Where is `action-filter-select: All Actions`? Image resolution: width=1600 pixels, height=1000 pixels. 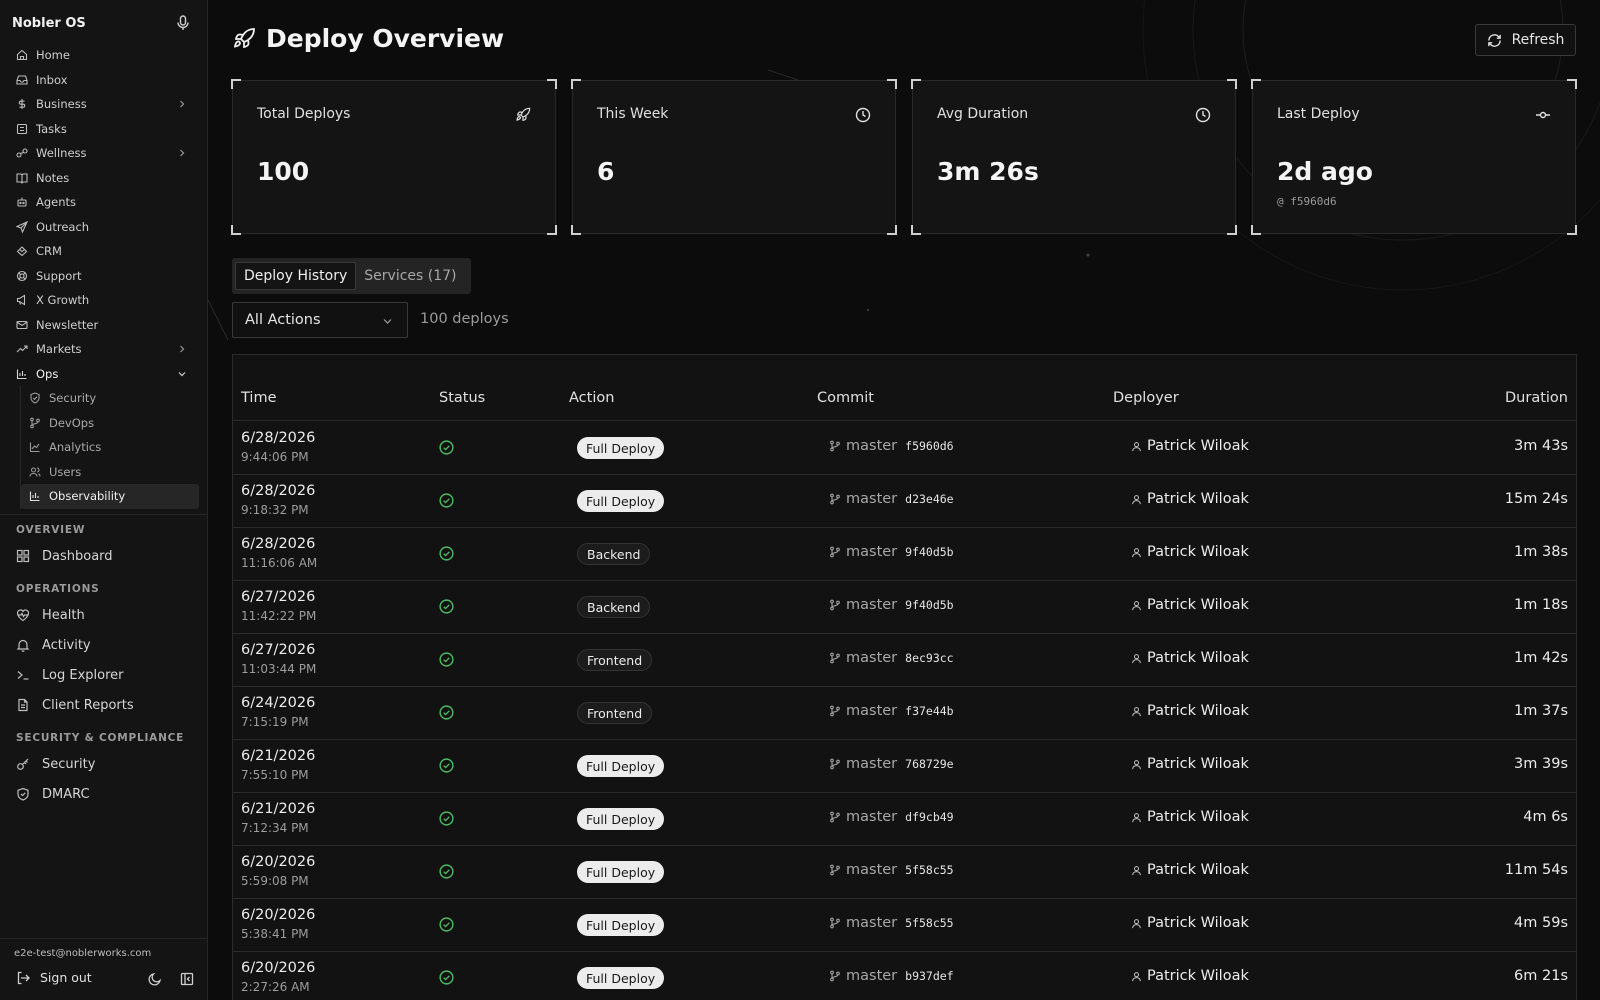
action-filter-select: All Actions is located at coordinates (320, 320).